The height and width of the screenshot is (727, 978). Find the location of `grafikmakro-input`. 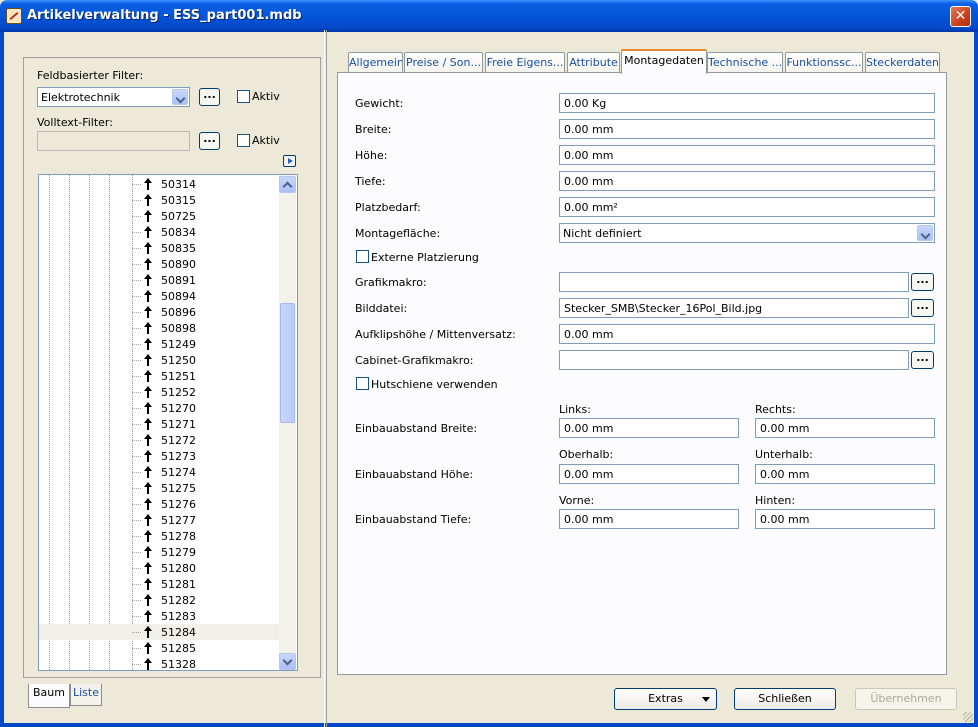

grafikmakro-input is located at coordinates (734, 282).